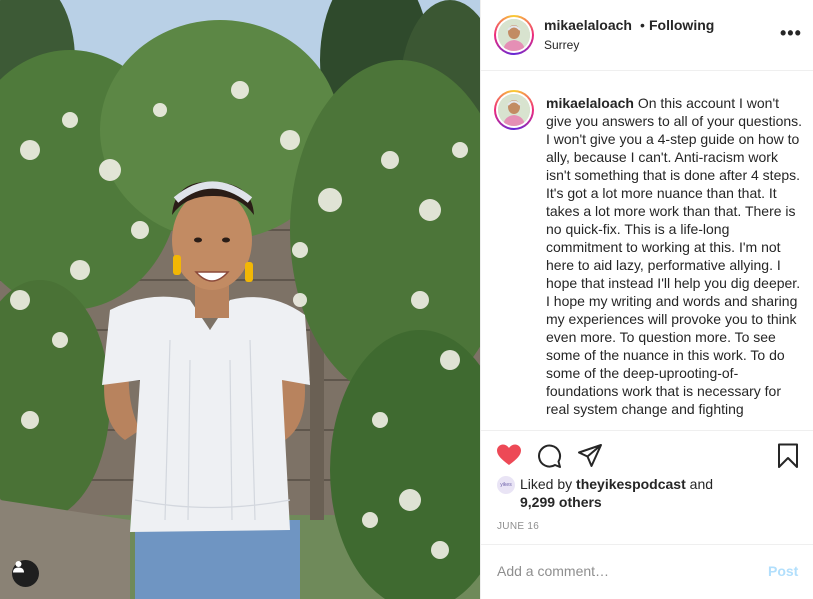 This screenshot has width=813, height=599. Describe the element at coordinates (518, 526) in the screenshot. I see `post-date: JUNE 16` at that location.